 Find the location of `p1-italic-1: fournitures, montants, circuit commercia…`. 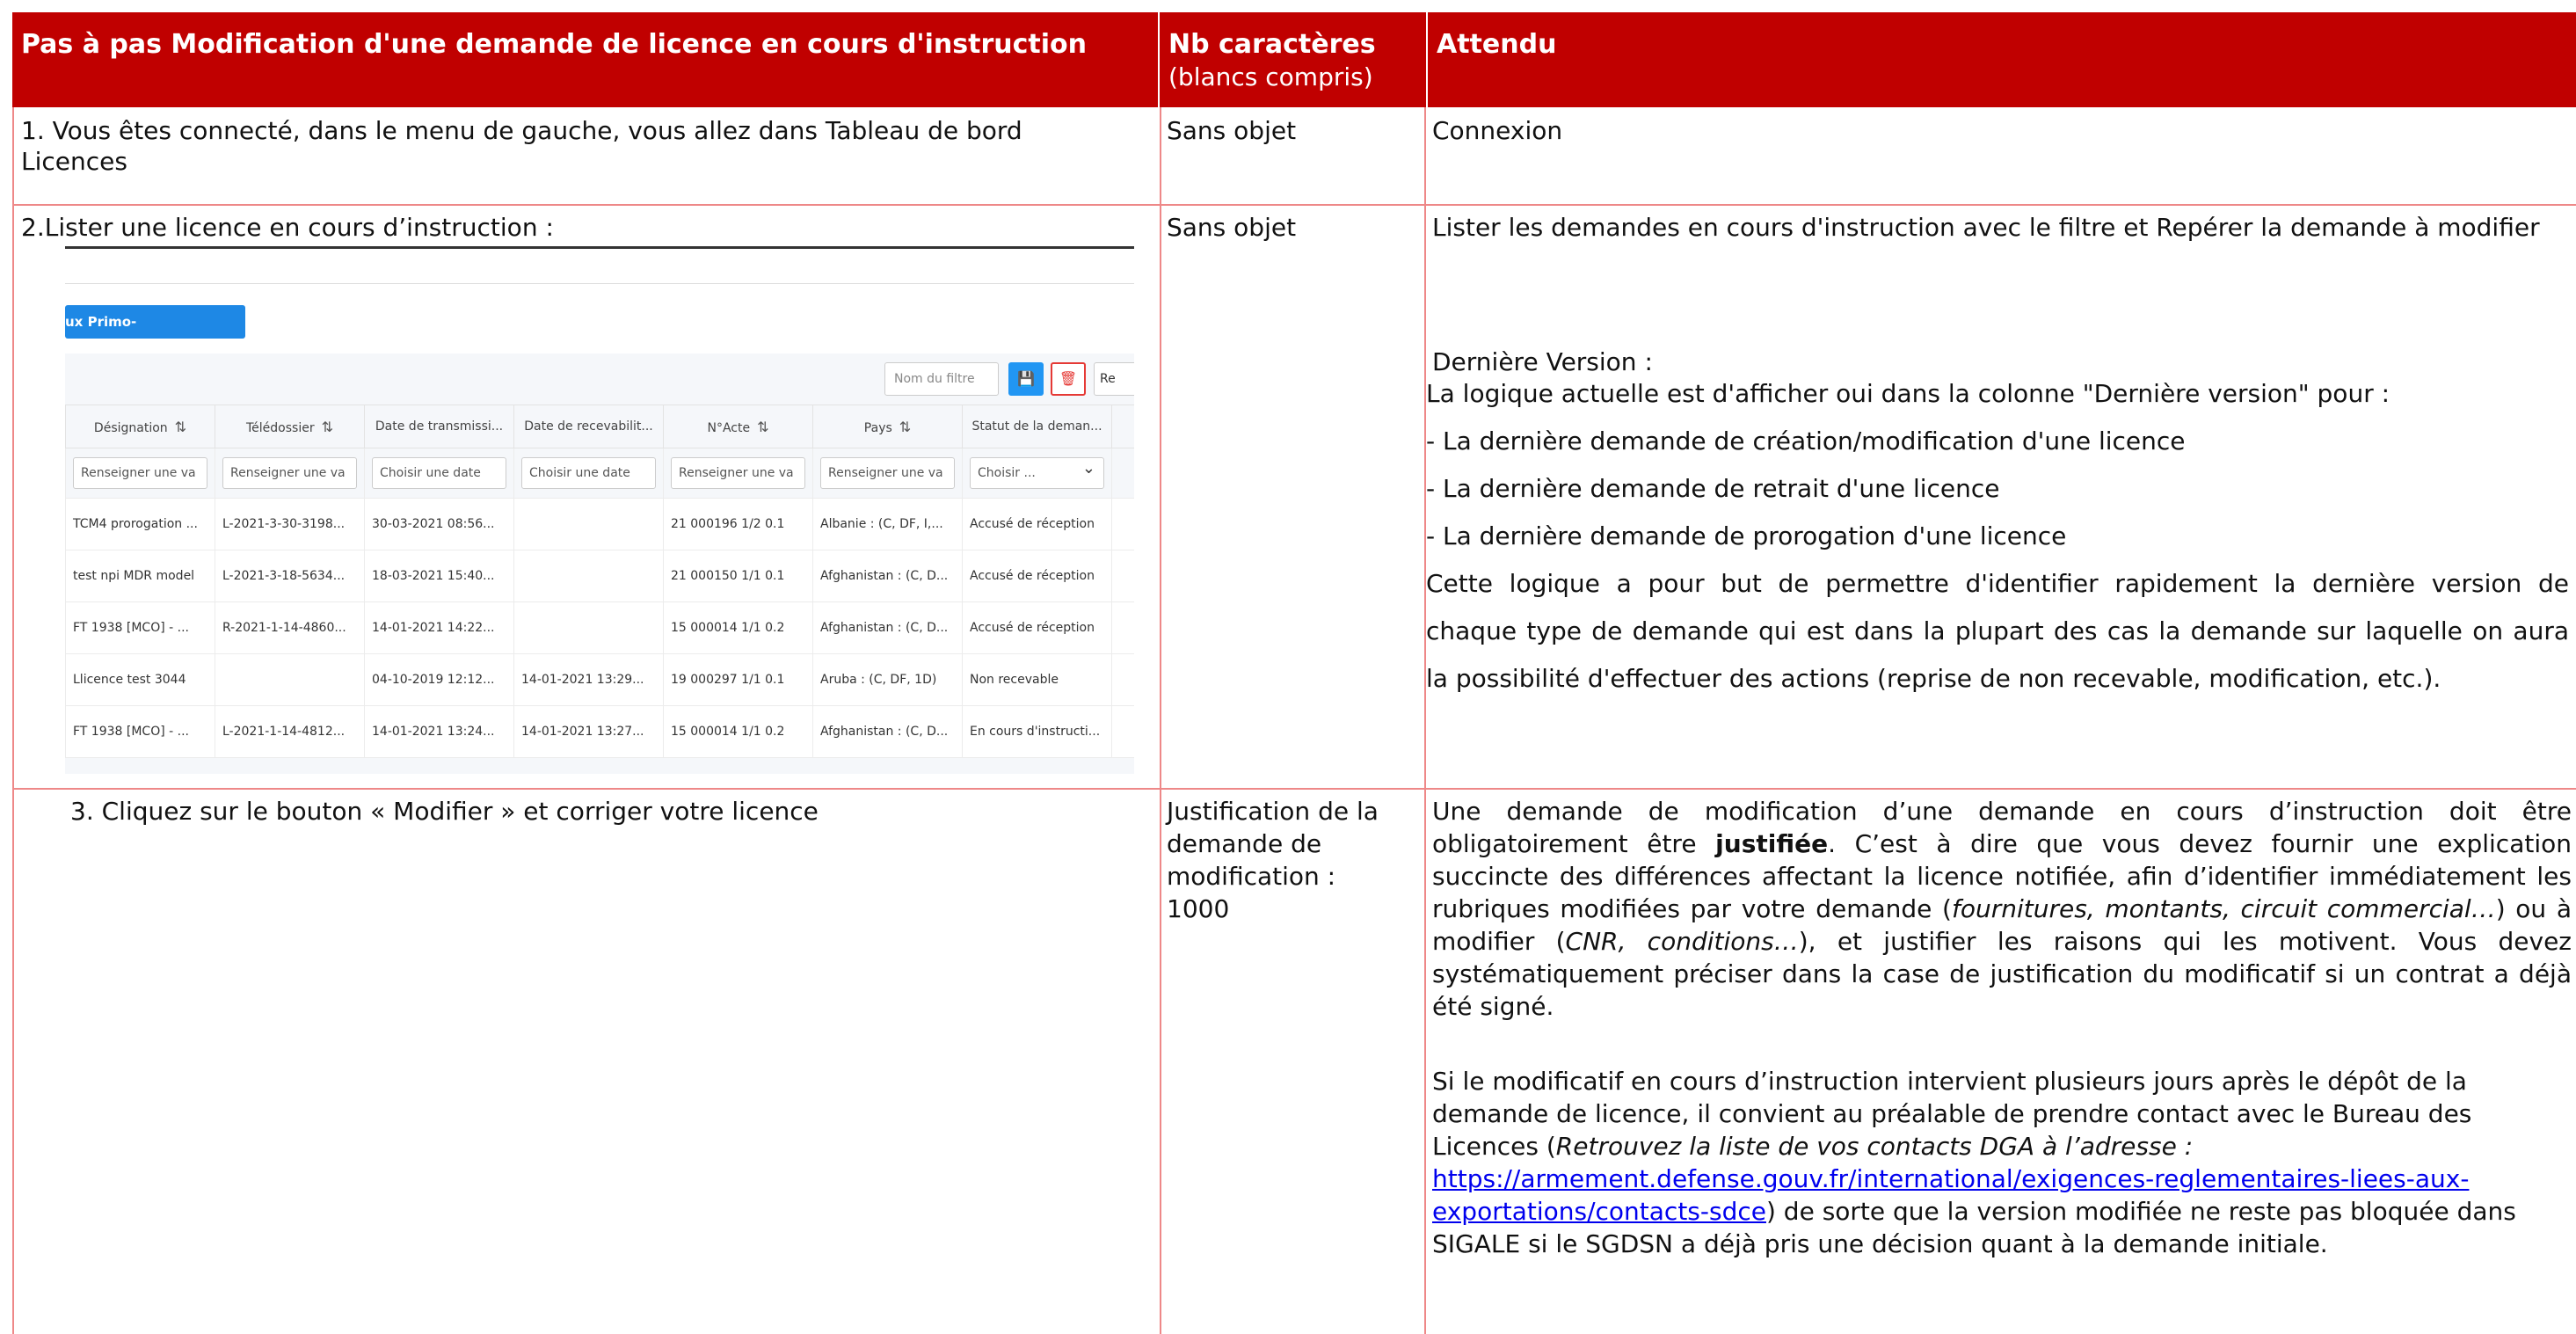

p1-italic-1: fournitures, montants, circuit commercia… is located at coordinates (2223, 908).